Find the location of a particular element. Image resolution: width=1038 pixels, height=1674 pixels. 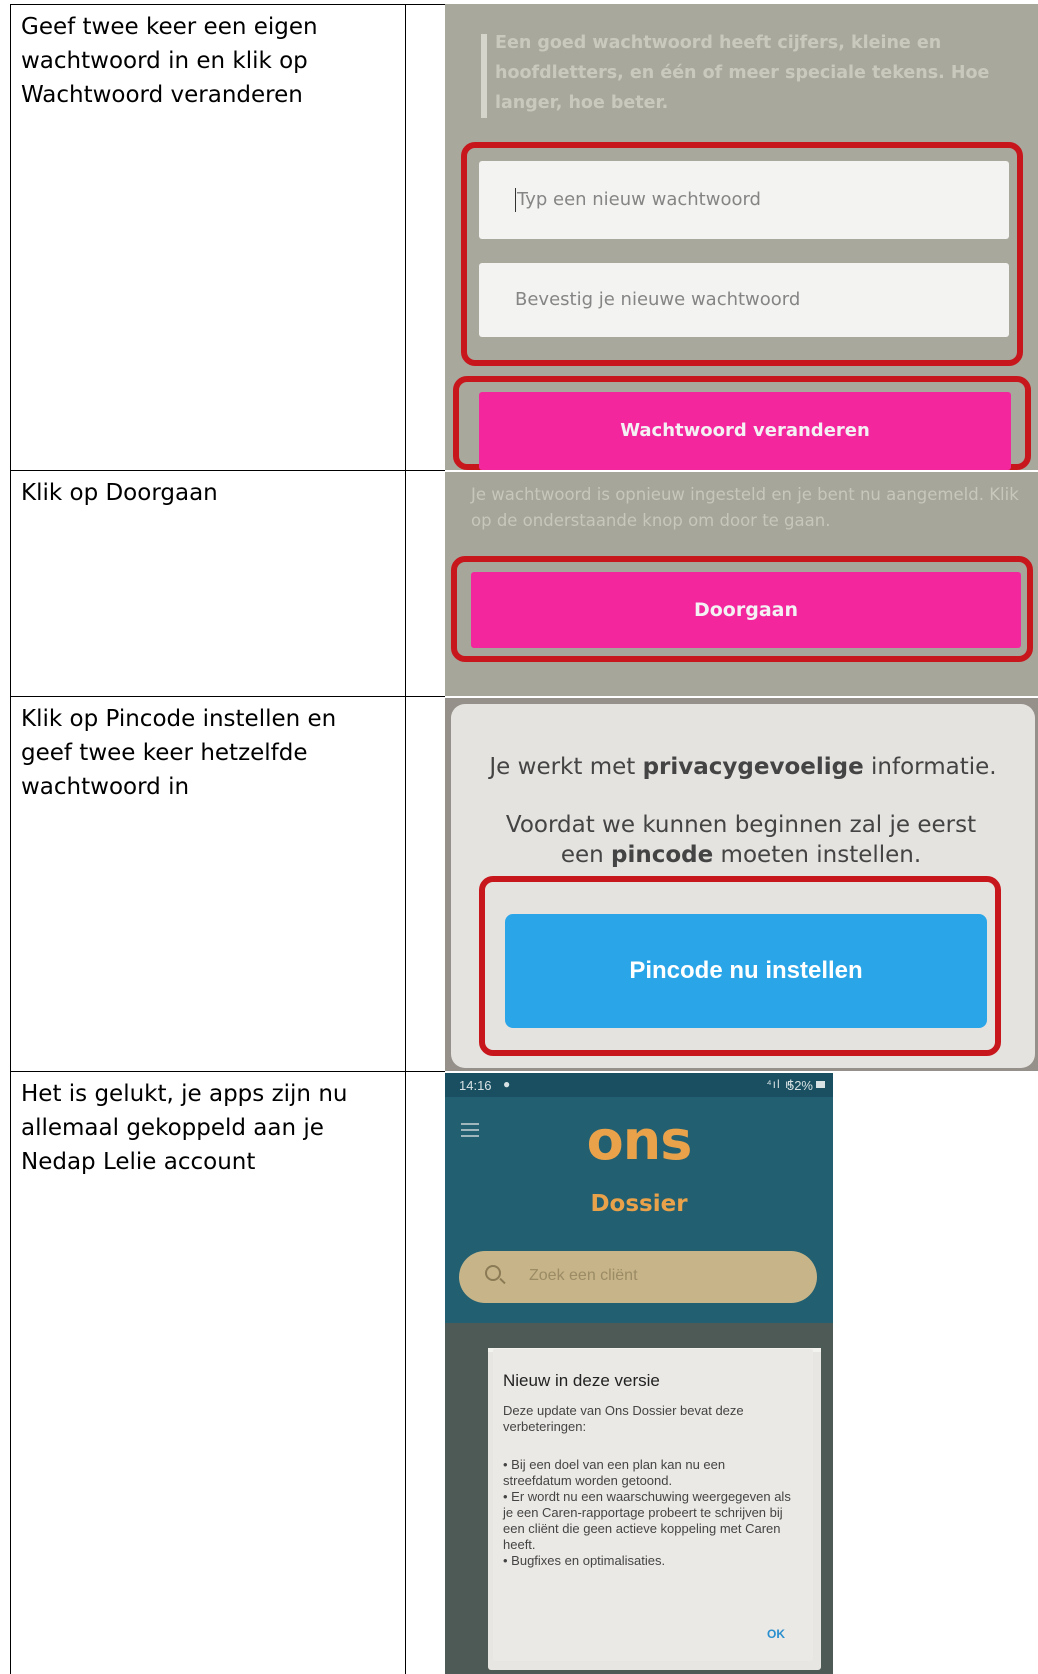

set-pincode-button: Pincode nu instellen is located at coordinates (746, 971).